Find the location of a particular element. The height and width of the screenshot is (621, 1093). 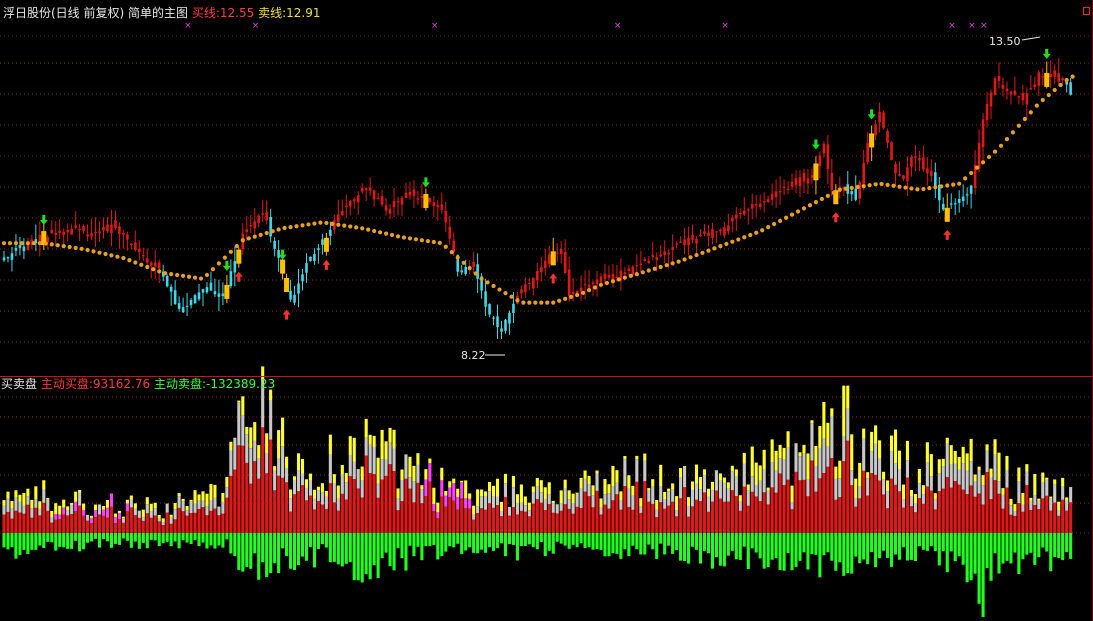

main-chart-title: 浮日股份(日线 前复权) 简单的主图 is located at coordinates (95, 13).